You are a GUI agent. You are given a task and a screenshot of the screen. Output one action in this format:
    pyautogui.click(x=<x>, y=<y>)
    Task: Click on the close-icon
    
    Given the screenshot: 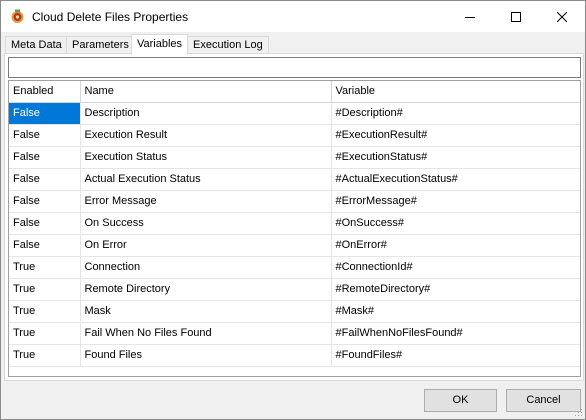 What is the action you would take?
    pyautogui.click(x=562, y=16)
    